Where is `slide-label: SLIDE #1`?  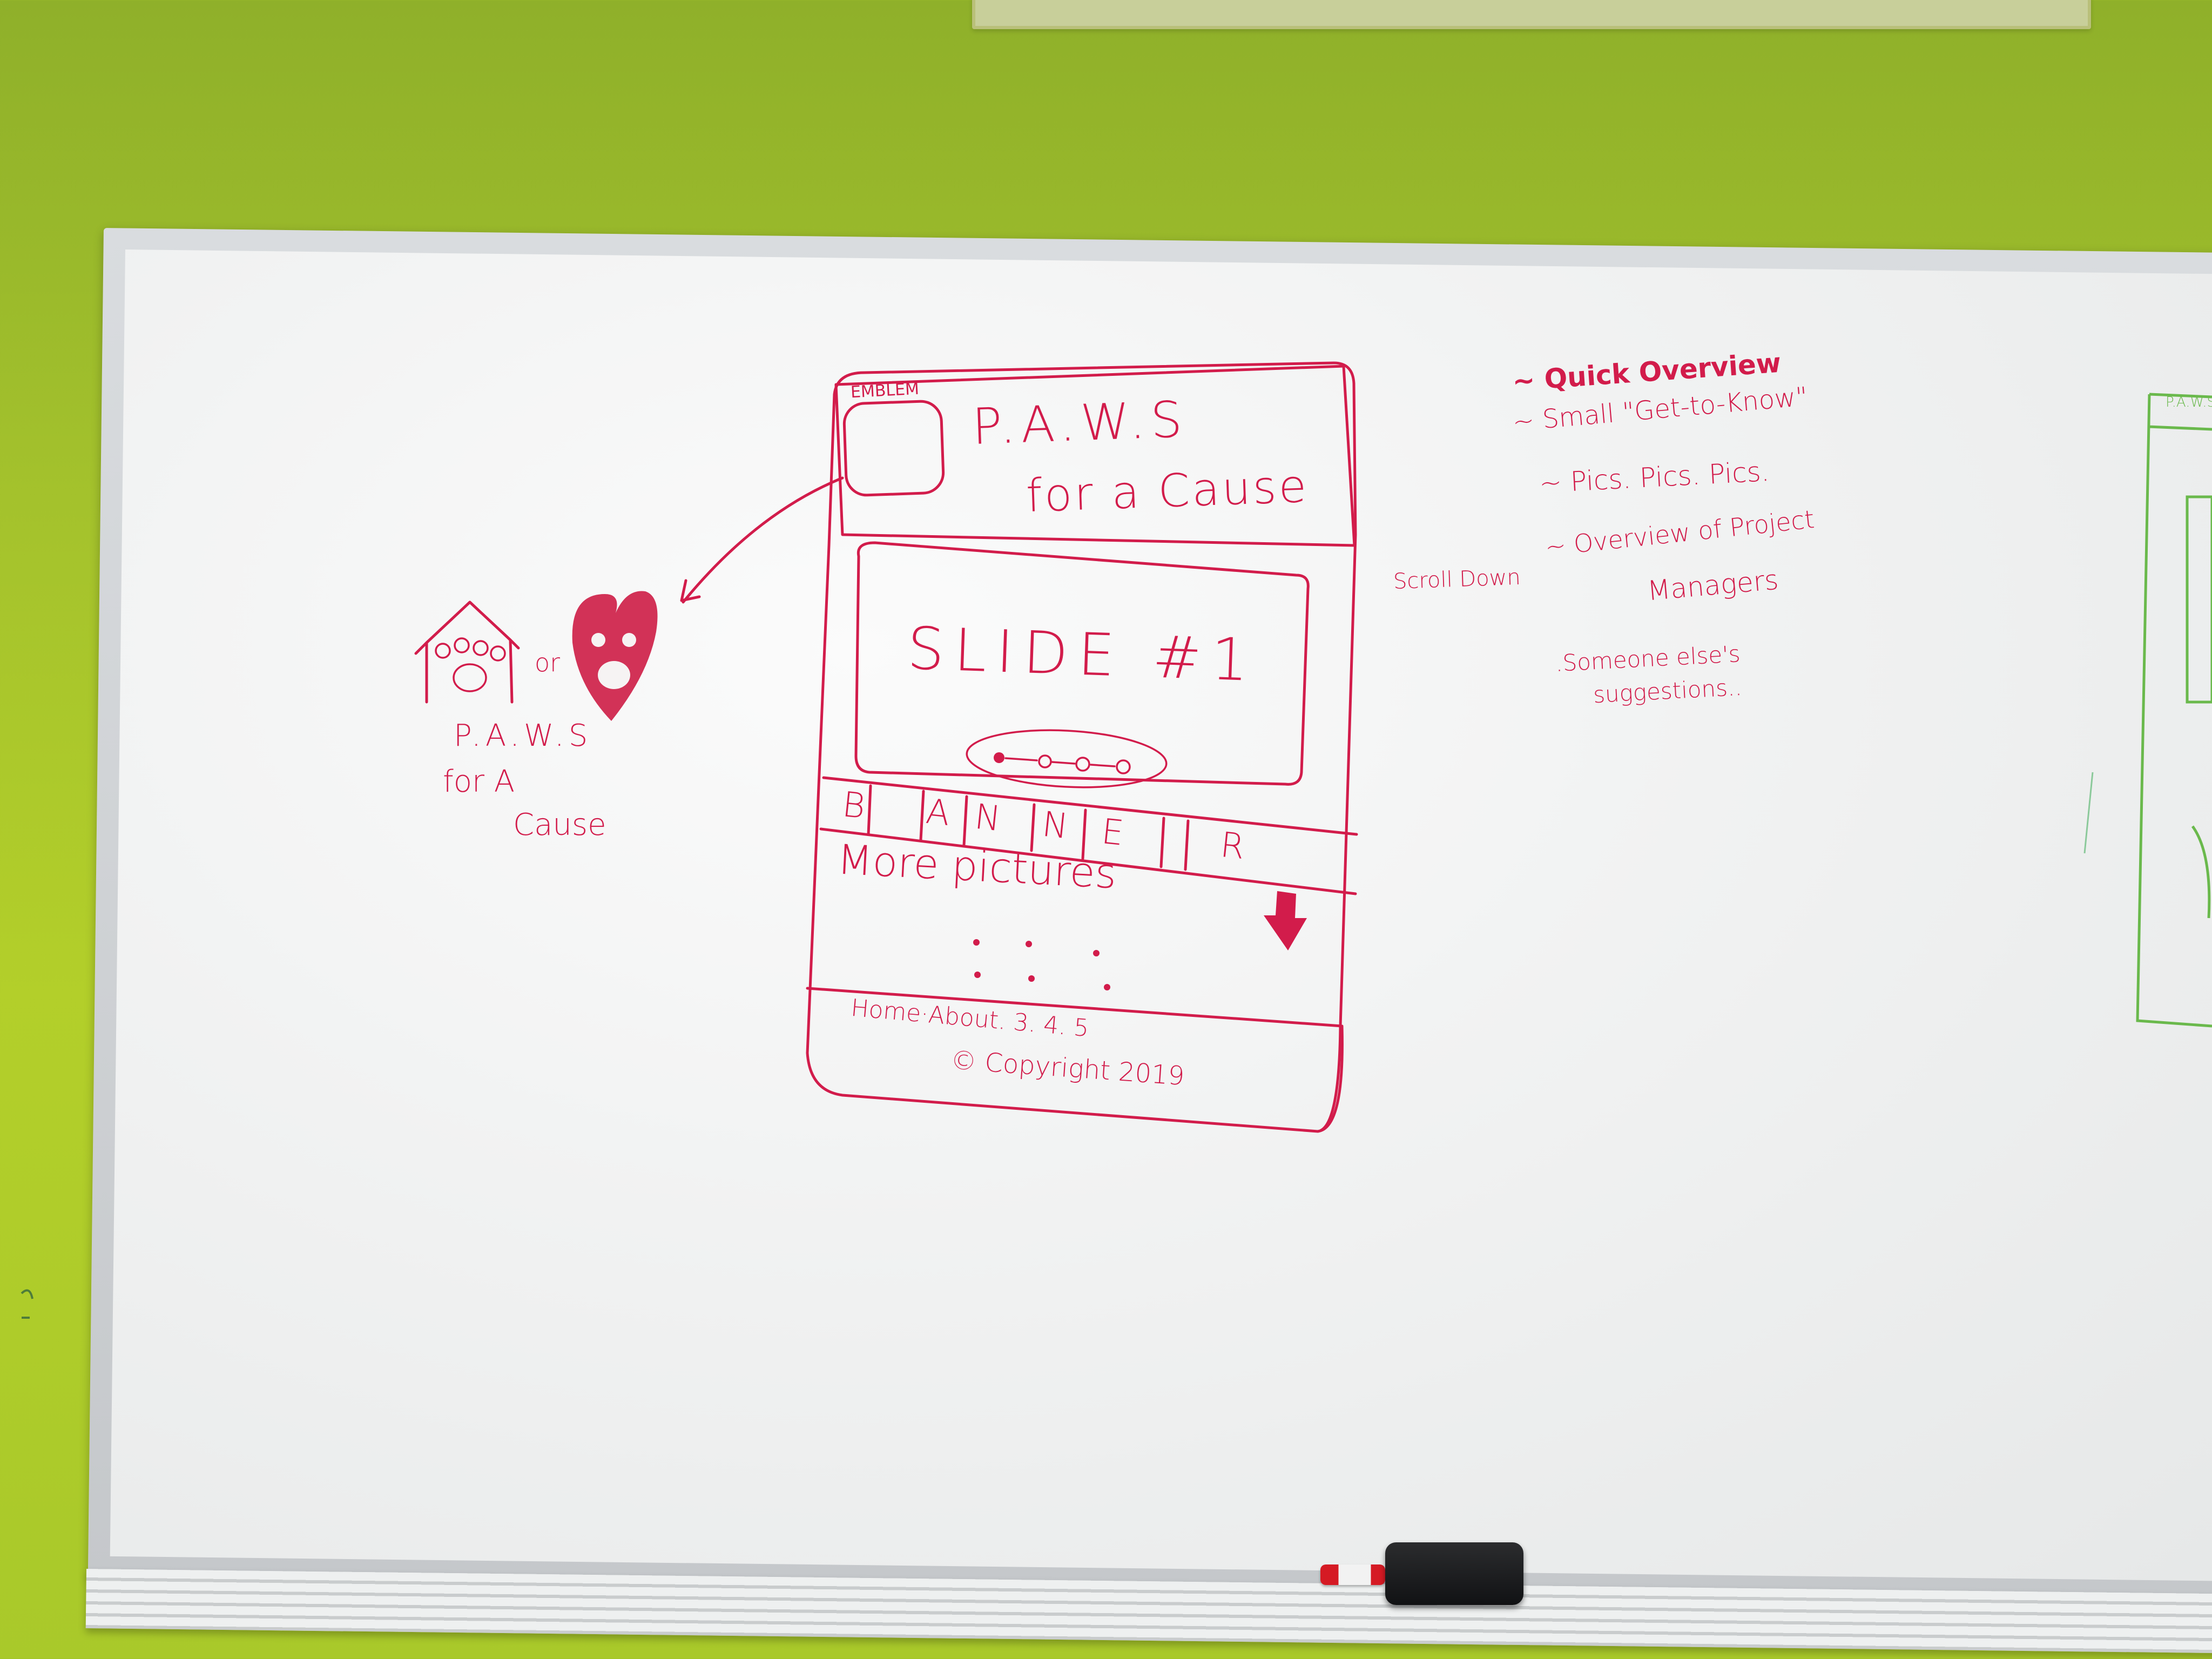
slide-label: SLIDE #1 is located at coordinates (1082, 655).